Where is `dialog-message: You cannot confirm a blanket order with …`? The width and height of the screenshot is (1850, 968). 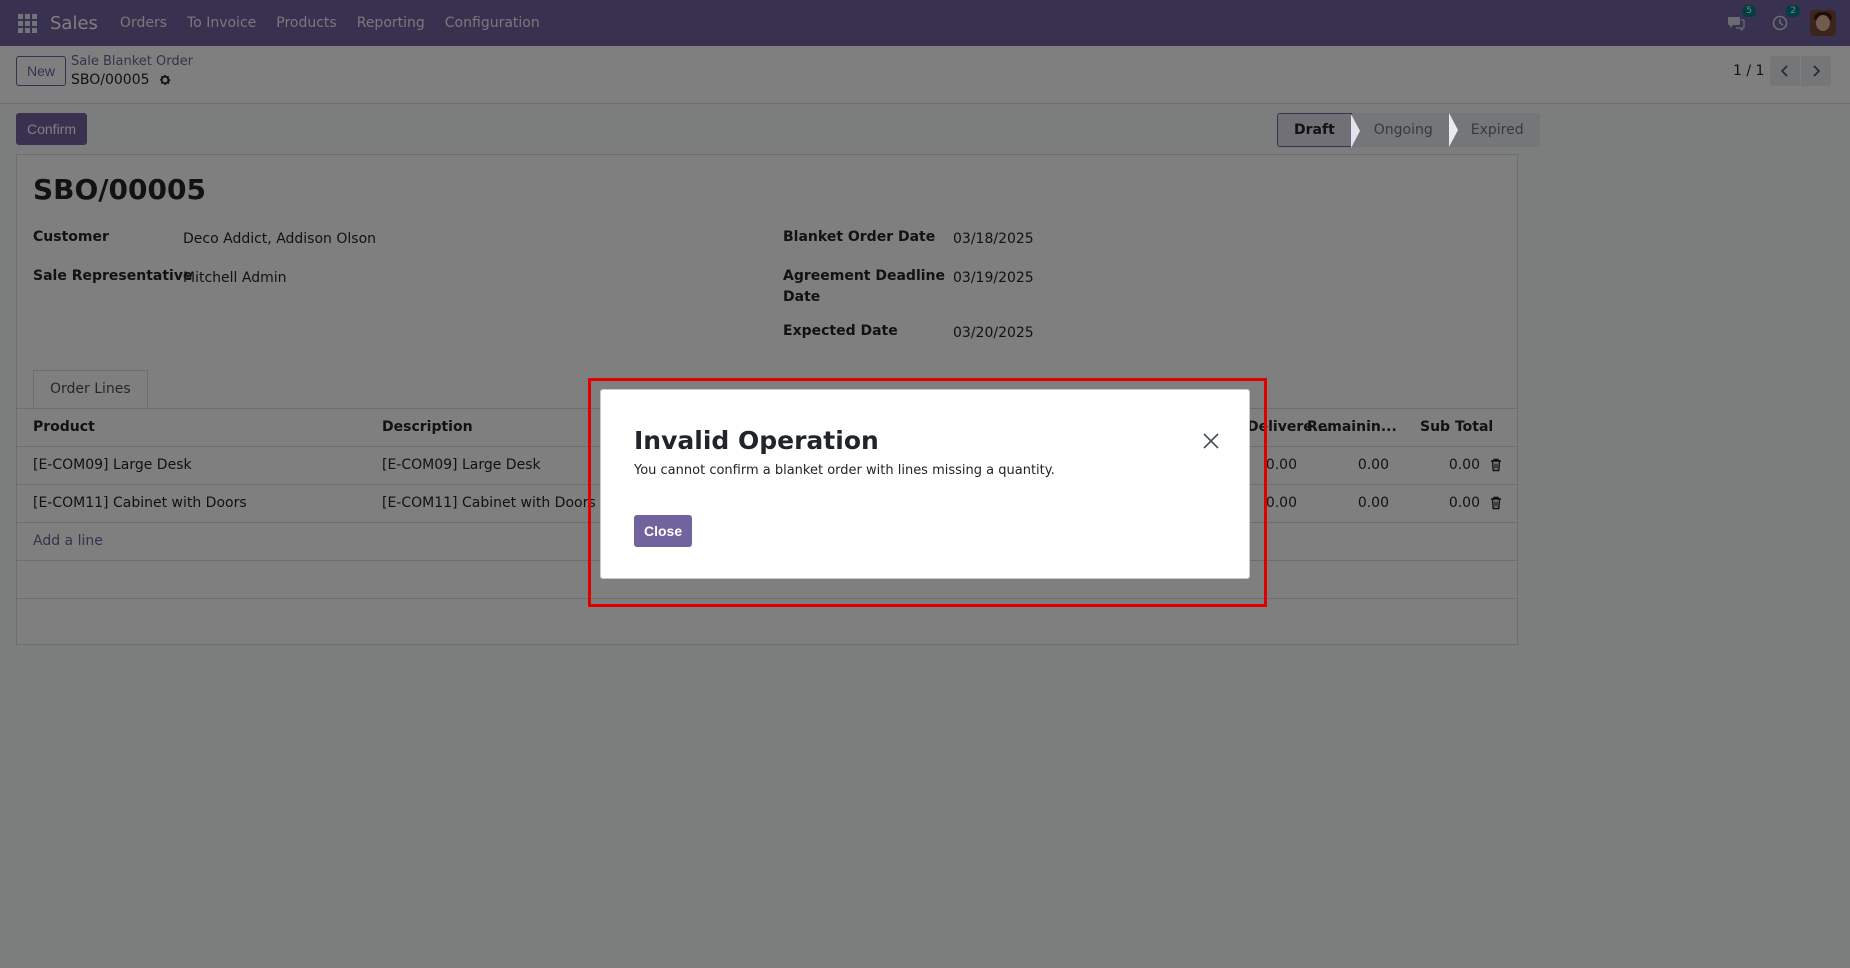
dialog-message: You cannot confirm a blanket order with … is located at coordinates (844, 470).